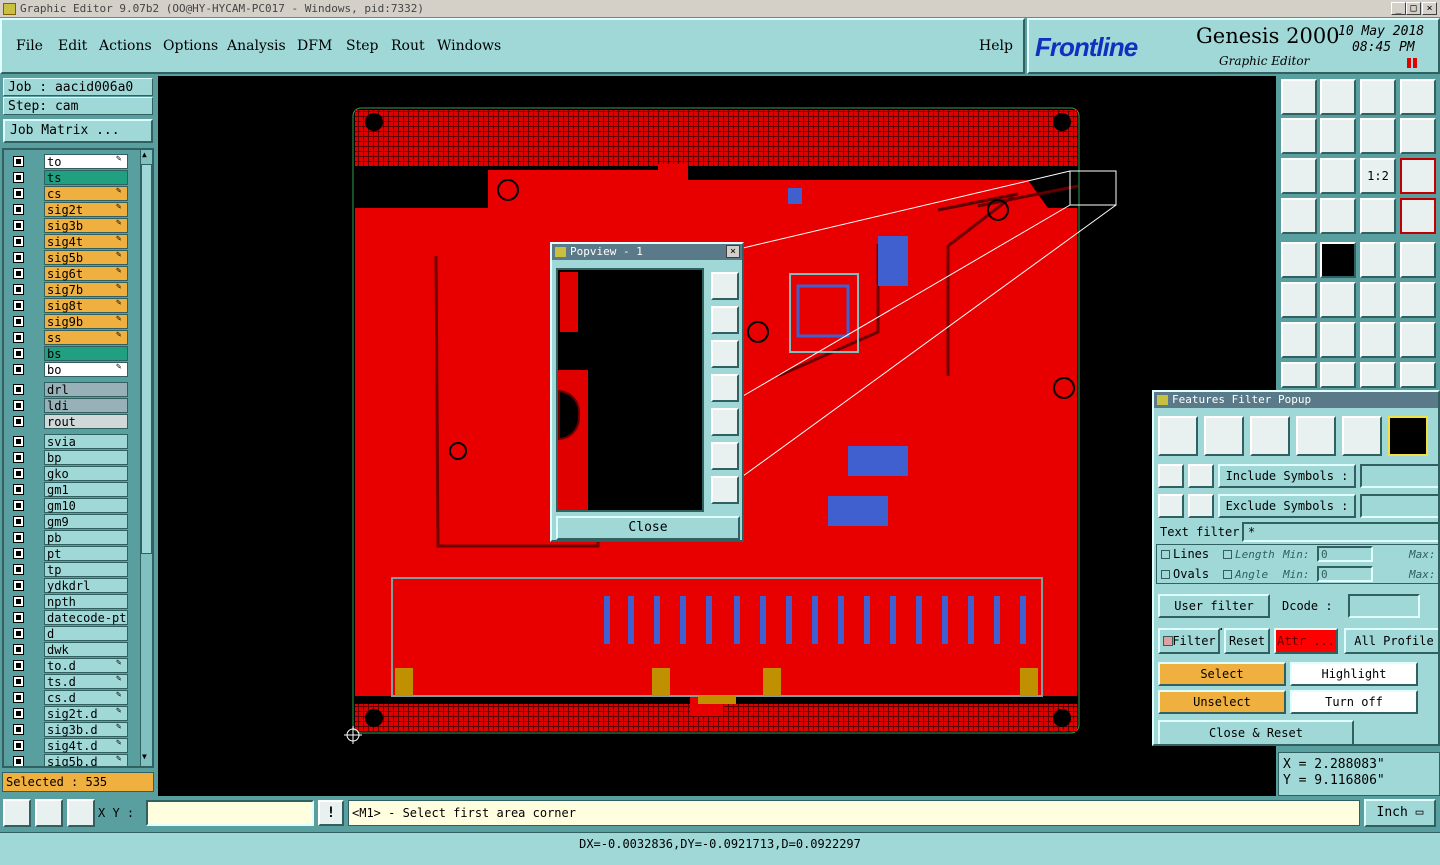  What do you see at coordinates (1418, 136) in the screenshot?
I see `tool-redraw-icon` at bounding box center [1418, 136].